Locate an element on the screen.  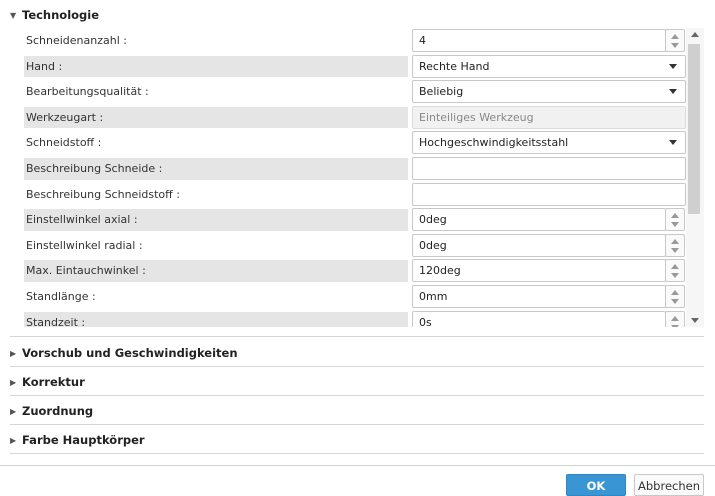
scrollbar-thumb is located at coordinates (694, 129).